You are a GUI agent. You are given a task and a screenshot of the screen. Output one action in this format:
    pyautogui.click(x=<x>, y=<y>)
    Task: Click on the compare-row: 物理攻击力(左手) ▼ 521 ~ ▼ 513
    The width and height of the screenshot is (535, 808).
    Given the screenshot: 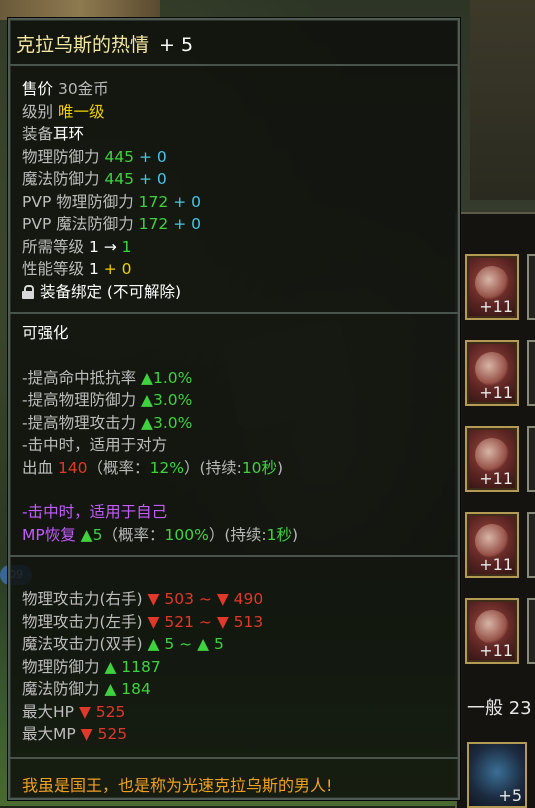 What is the action you would take?
    pyautogui.click(x=142, y=622)
    